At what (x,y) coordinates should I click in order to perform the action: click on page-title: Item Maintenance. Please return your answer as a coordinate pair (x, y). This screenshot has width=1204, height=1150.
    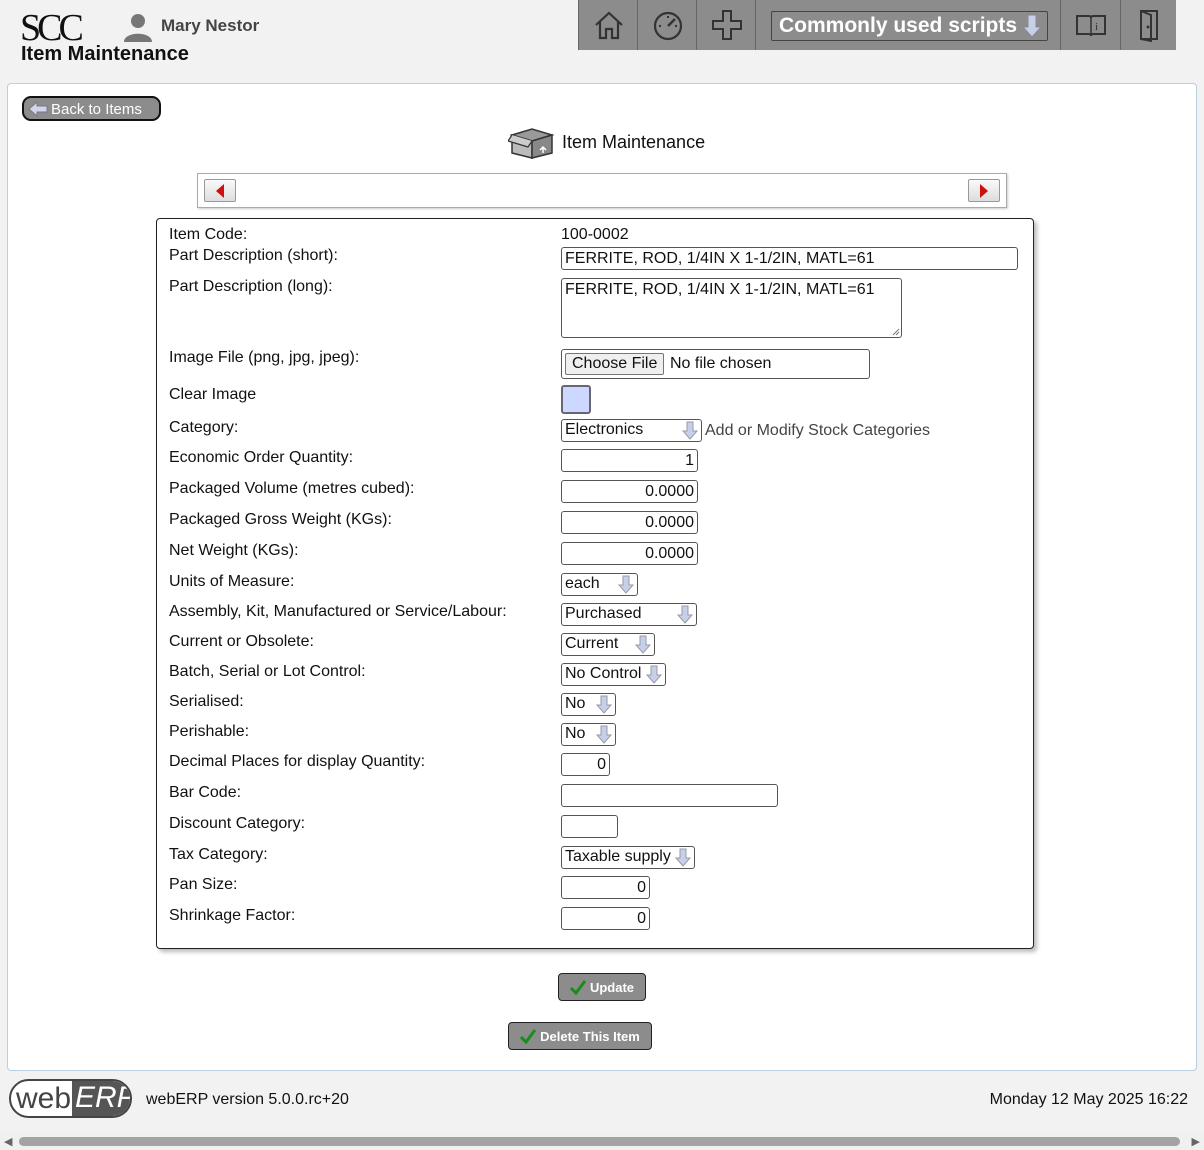
    Looking at the image, I should click on (634, 141).